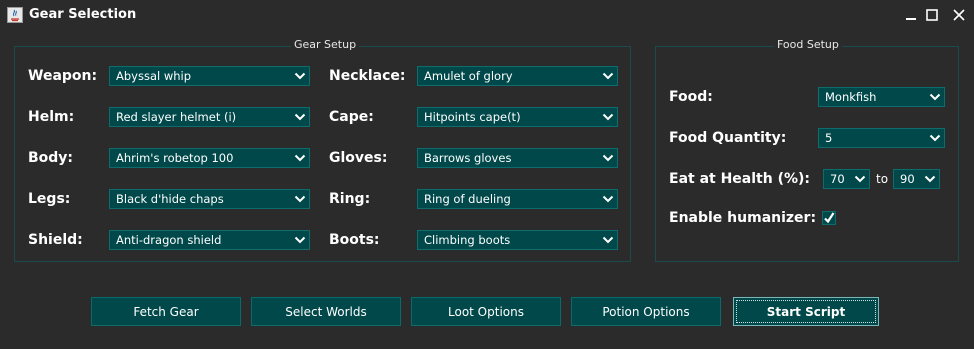  Describe the element at coordinates (517, 158) in the screenshot. I see `gloves-dropdown: Barrows gloves` at that location.